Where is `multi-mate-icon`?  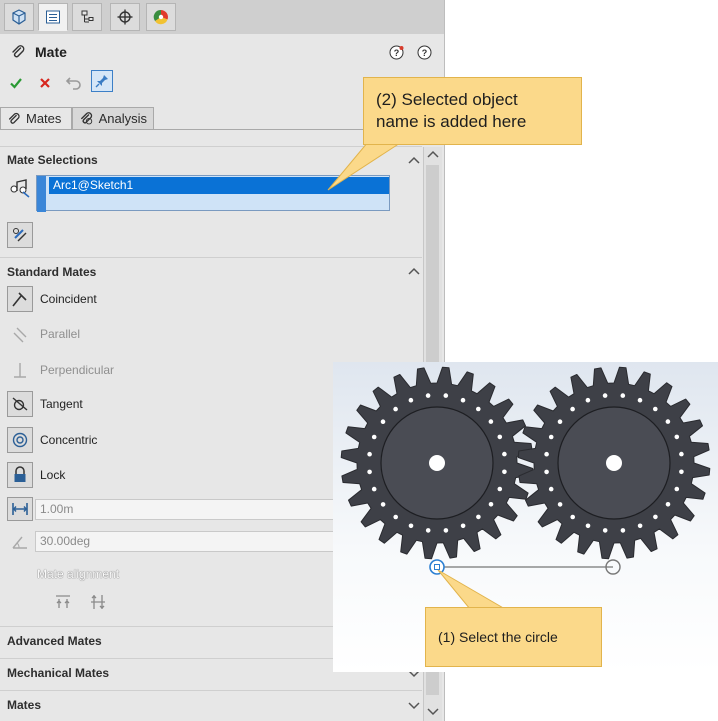 multi-mate-icon is located at coordinates (20, 235).